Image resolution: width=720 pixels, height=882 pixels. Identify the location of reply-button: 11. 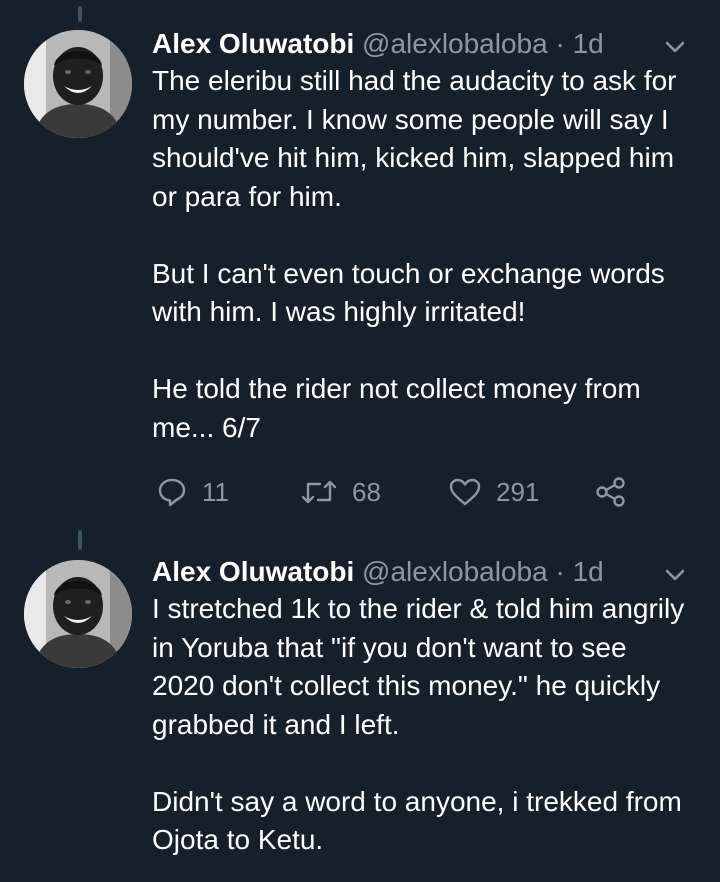
(192, 492).